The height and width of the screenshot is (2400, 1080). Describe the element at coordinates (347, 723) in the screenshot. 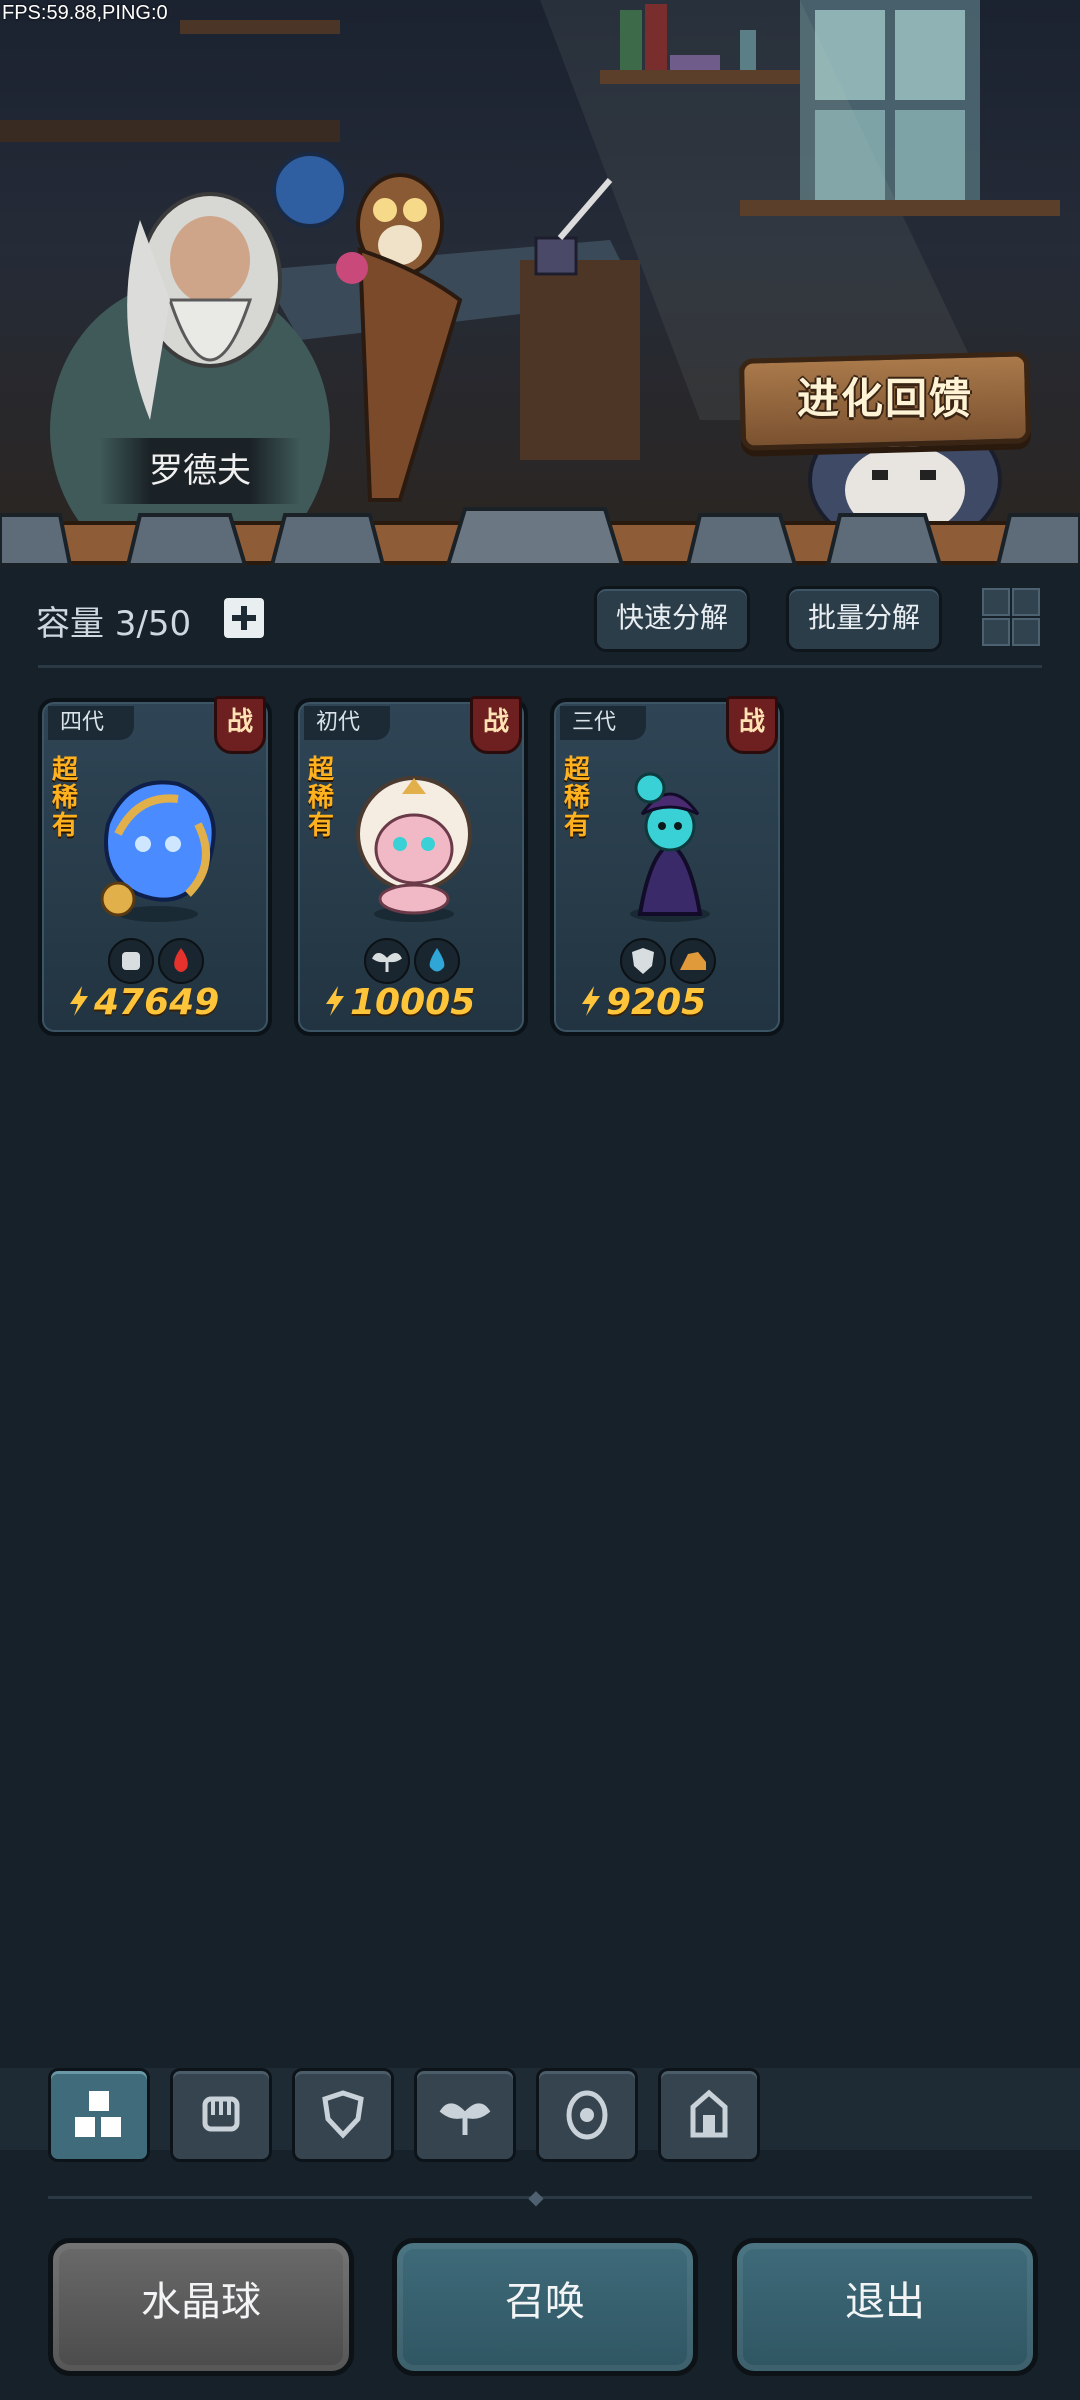

I see `generation-tag: 初代` at that location.